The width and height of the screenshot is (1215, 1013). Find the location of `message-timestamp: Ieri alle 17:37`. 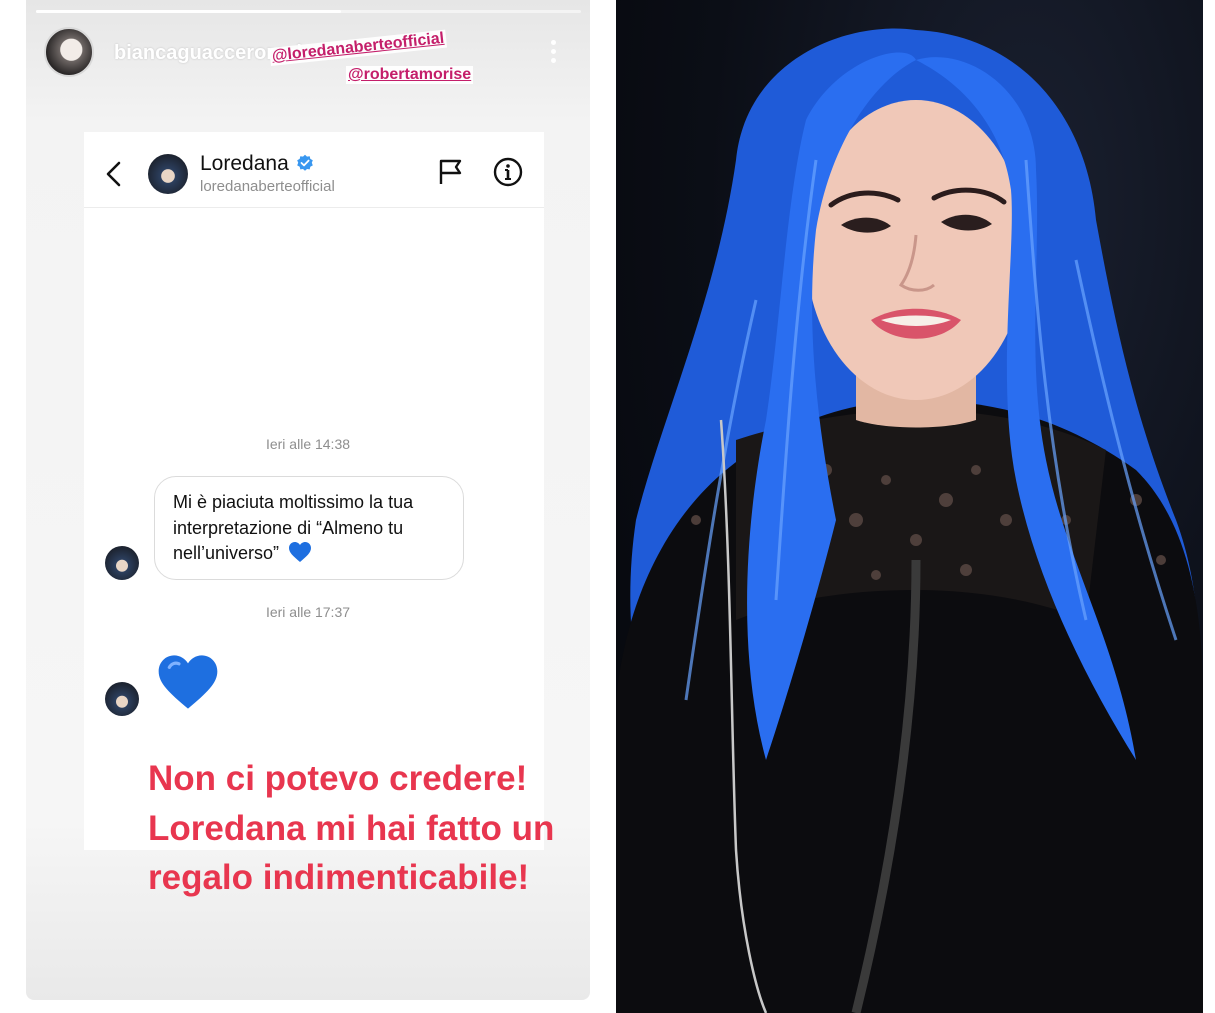

message-timestamp: Ieri alle 17:37 is located at coordinates (308, 612).